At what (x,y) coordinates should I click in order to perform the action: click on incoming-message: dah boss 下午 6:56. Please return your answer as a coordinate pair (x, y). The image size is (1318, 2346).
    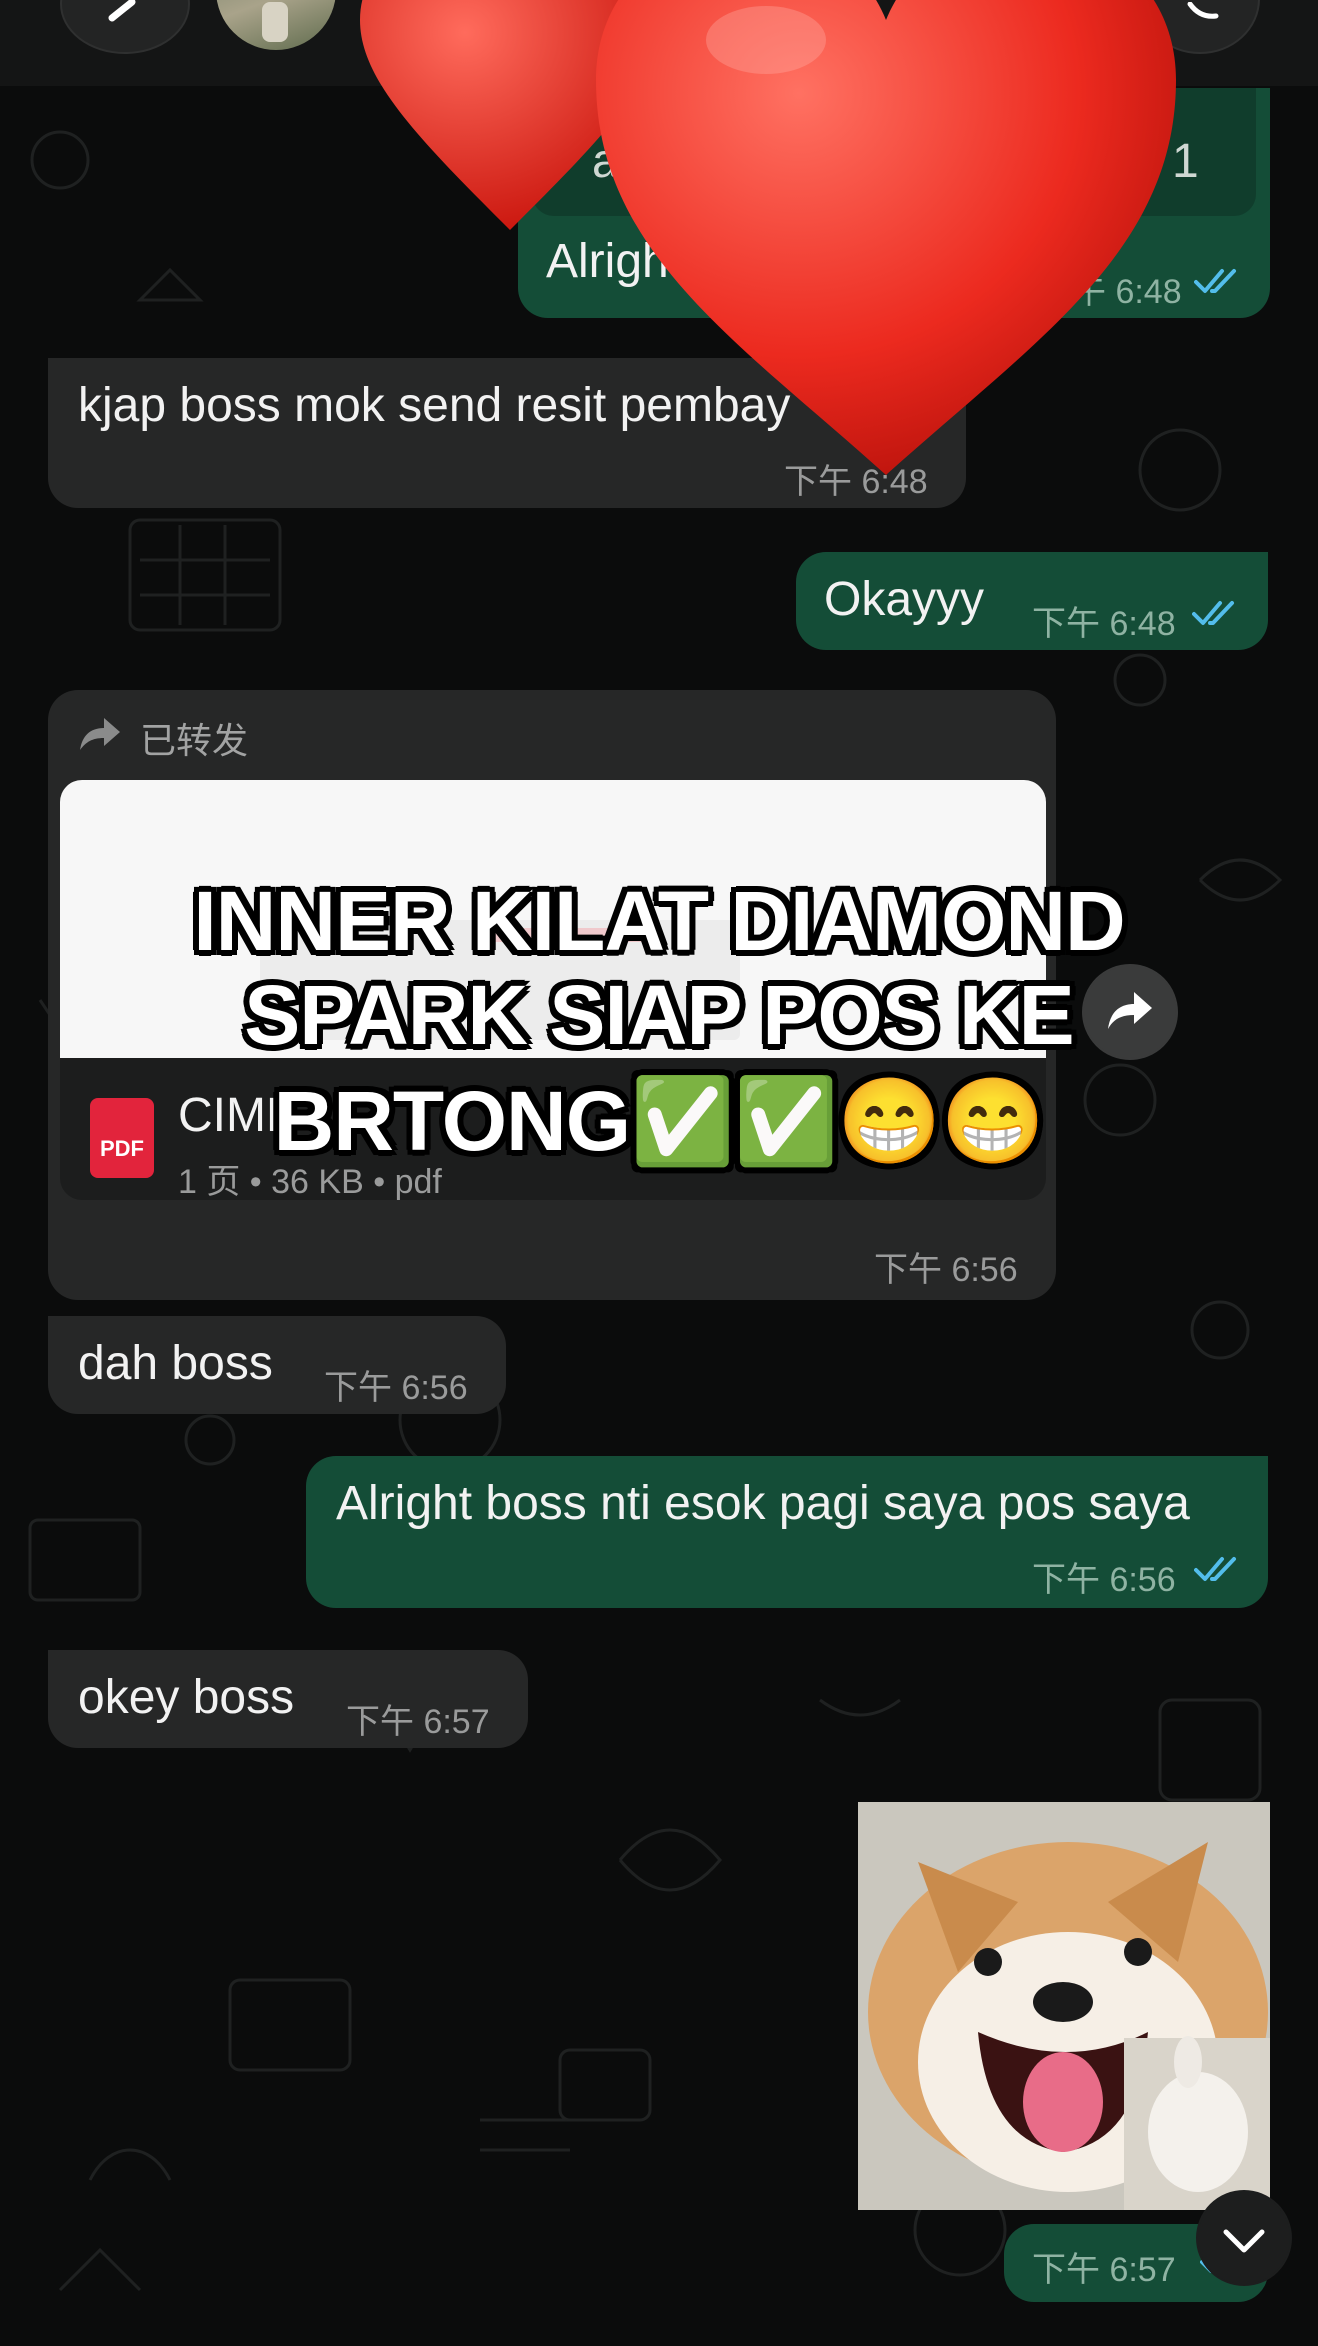
    Looking at the image, I should click on (277, 1365).